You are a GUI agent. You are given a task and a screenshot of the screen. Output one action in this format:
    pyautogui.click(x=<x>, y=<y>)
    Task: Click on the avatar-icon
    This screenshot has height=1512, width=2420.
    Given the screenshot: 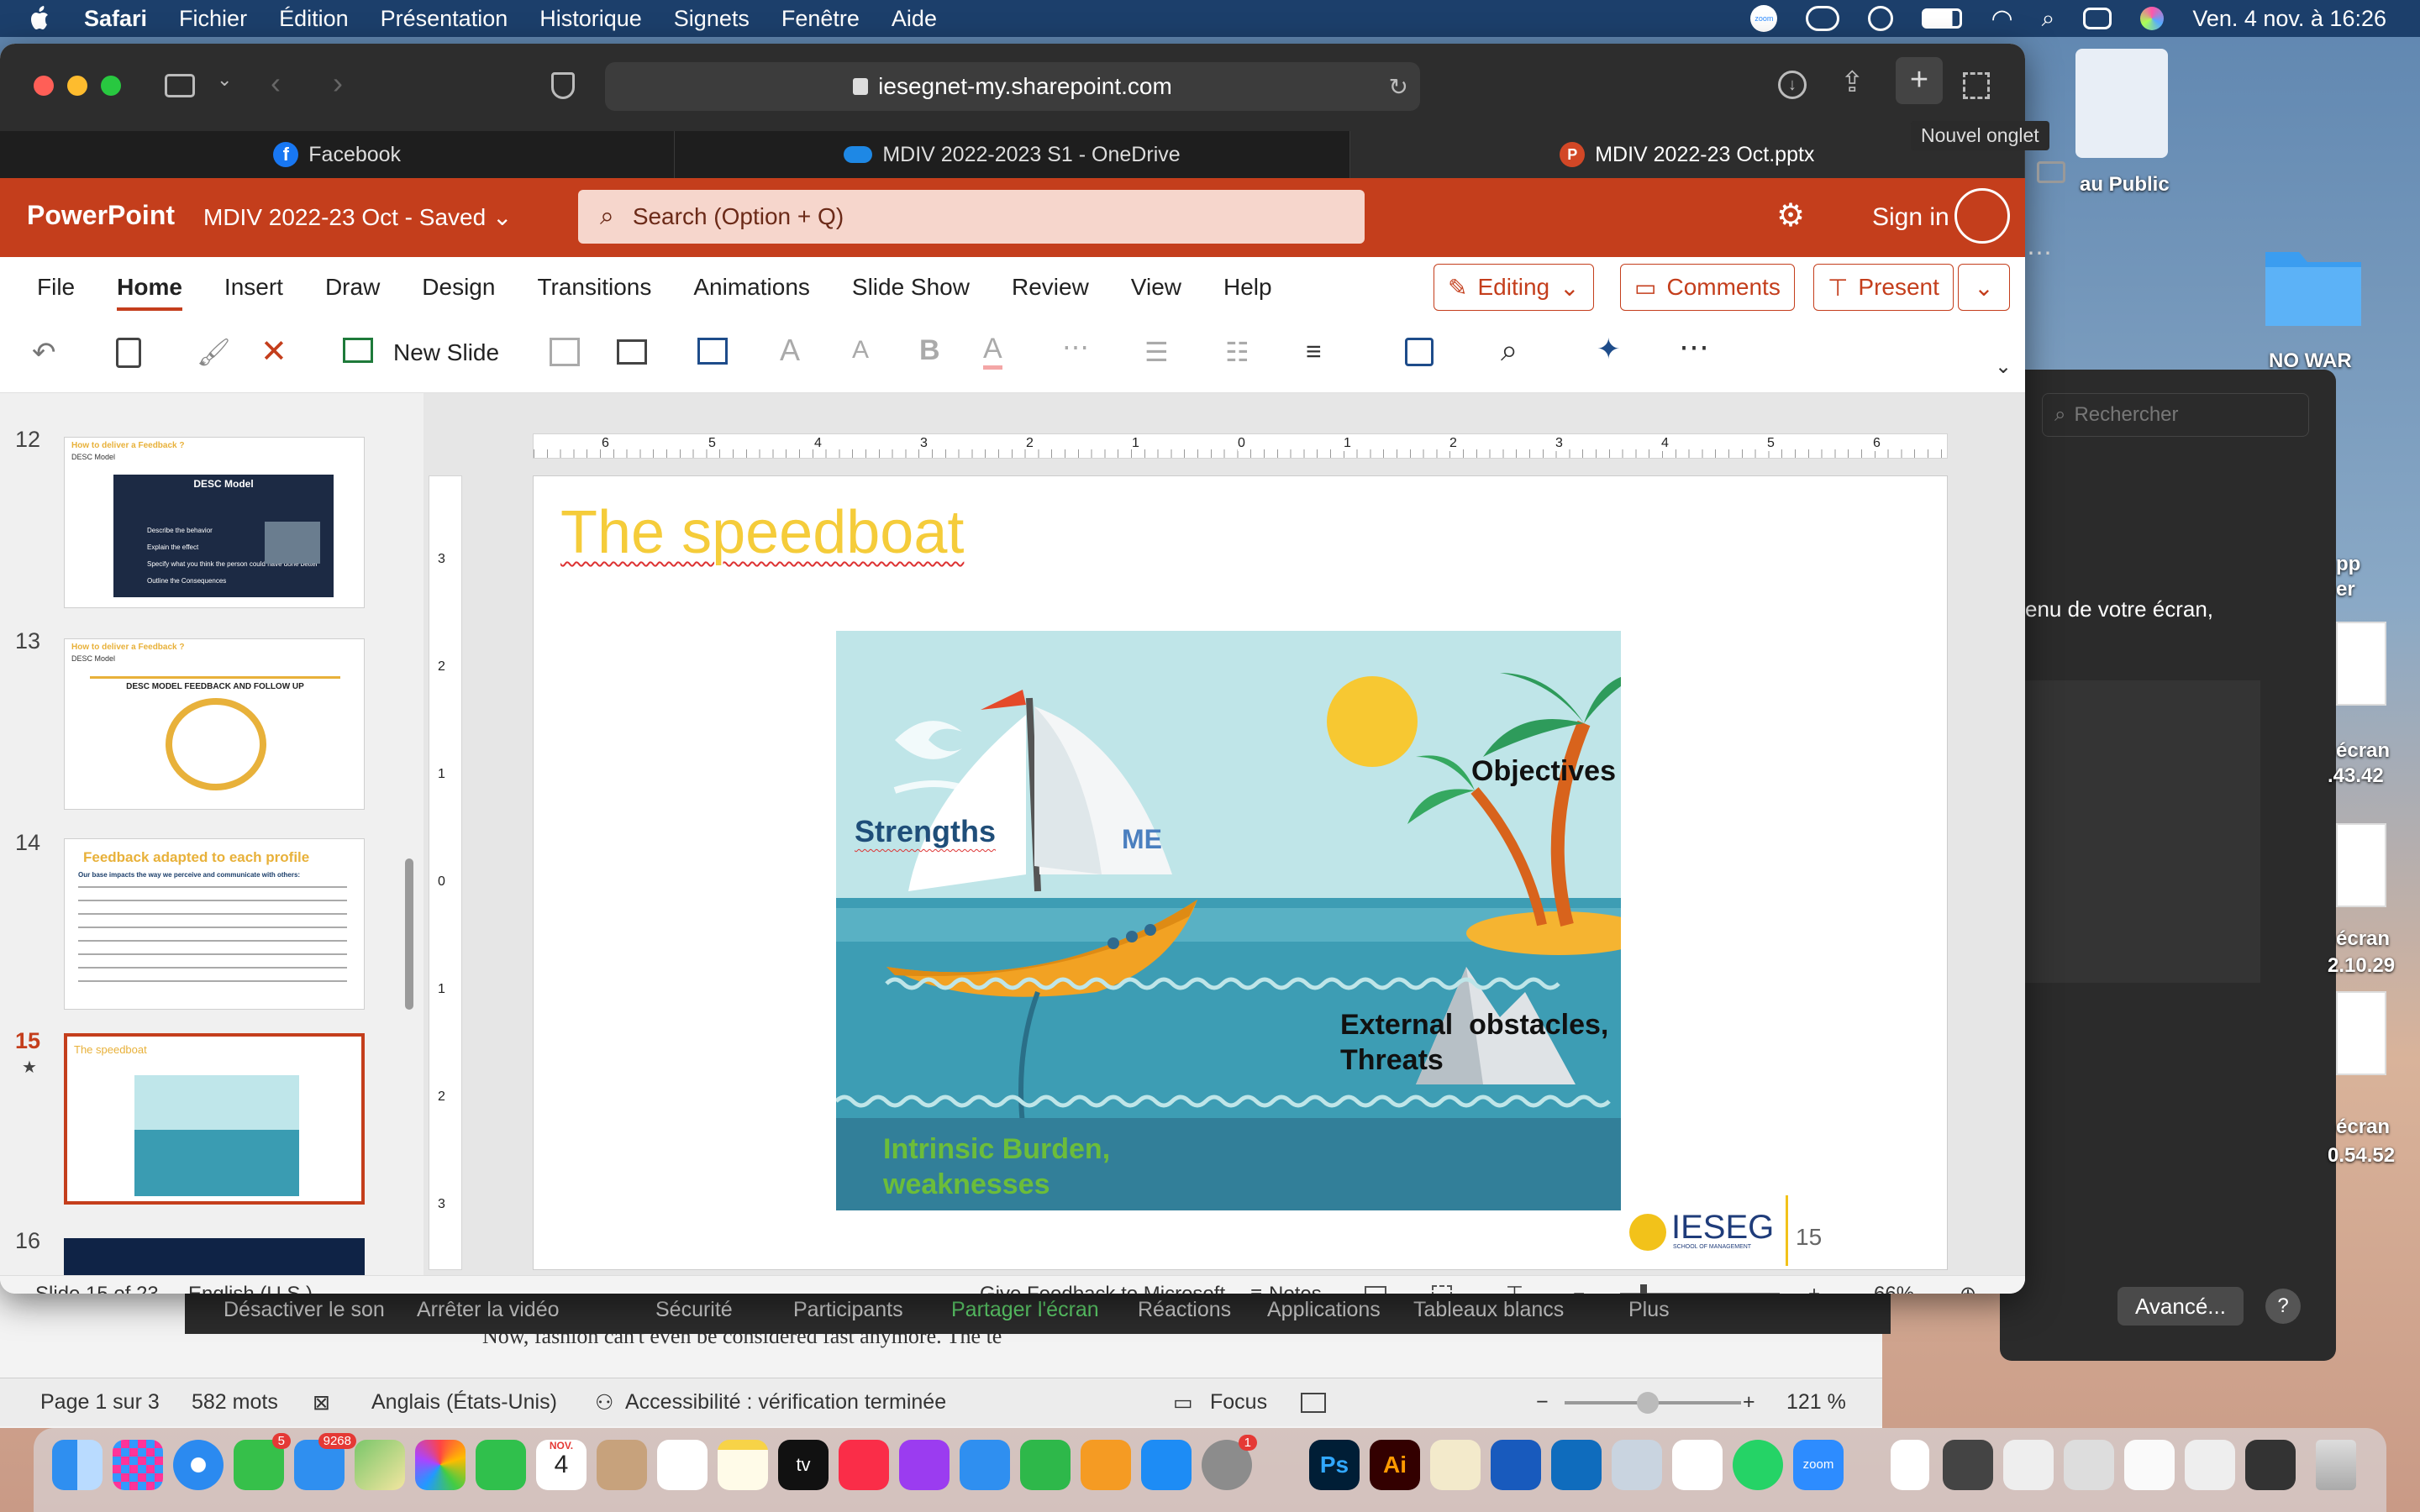 What is the action you would take?
    pyautogui.click(x=1982, y=216)
    